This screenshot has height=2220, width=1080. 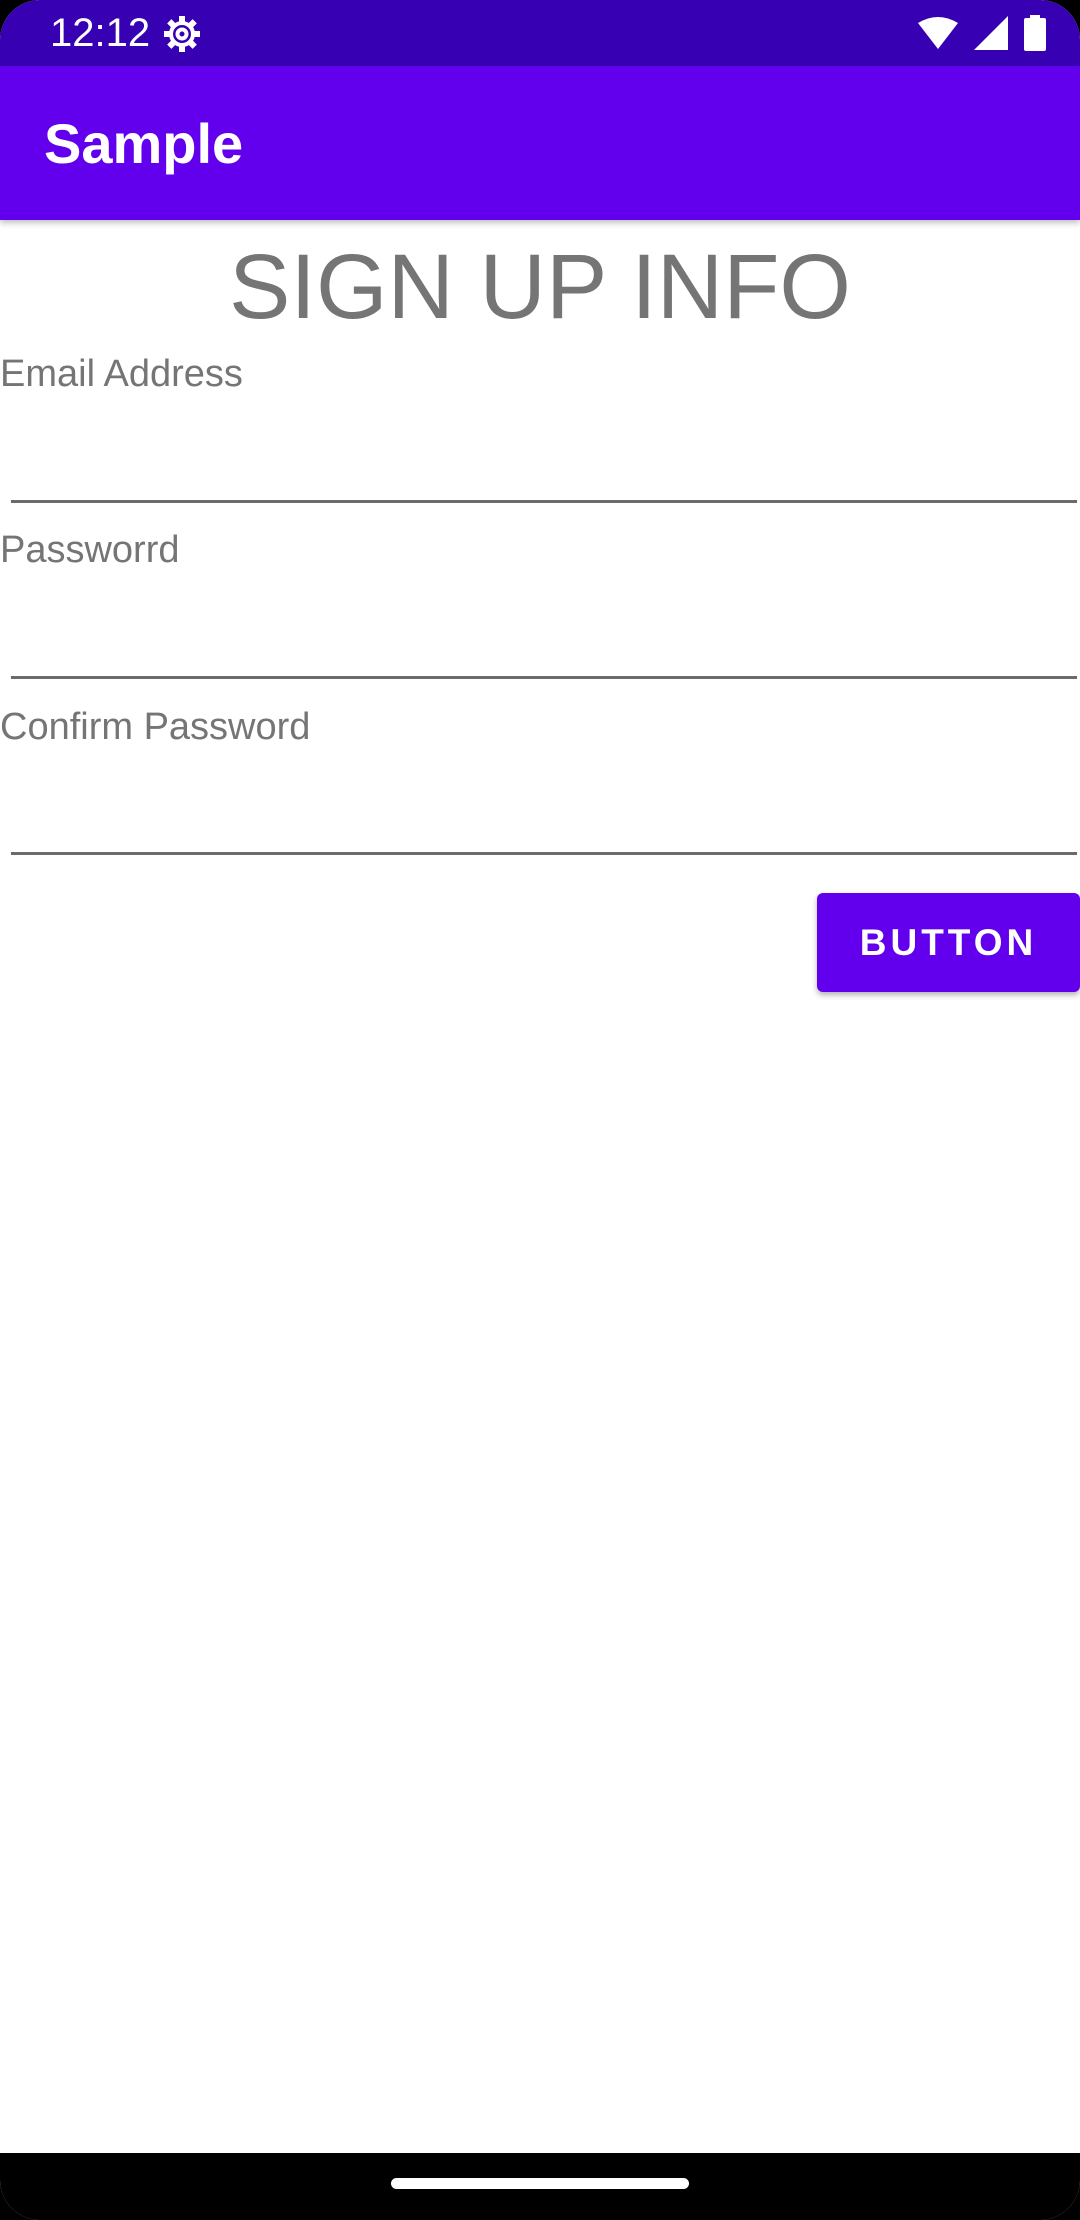 What do you see at coordinates (544, 823) in the screenshot?
I see `confirm-password-field` at bounding box center [544, 823].